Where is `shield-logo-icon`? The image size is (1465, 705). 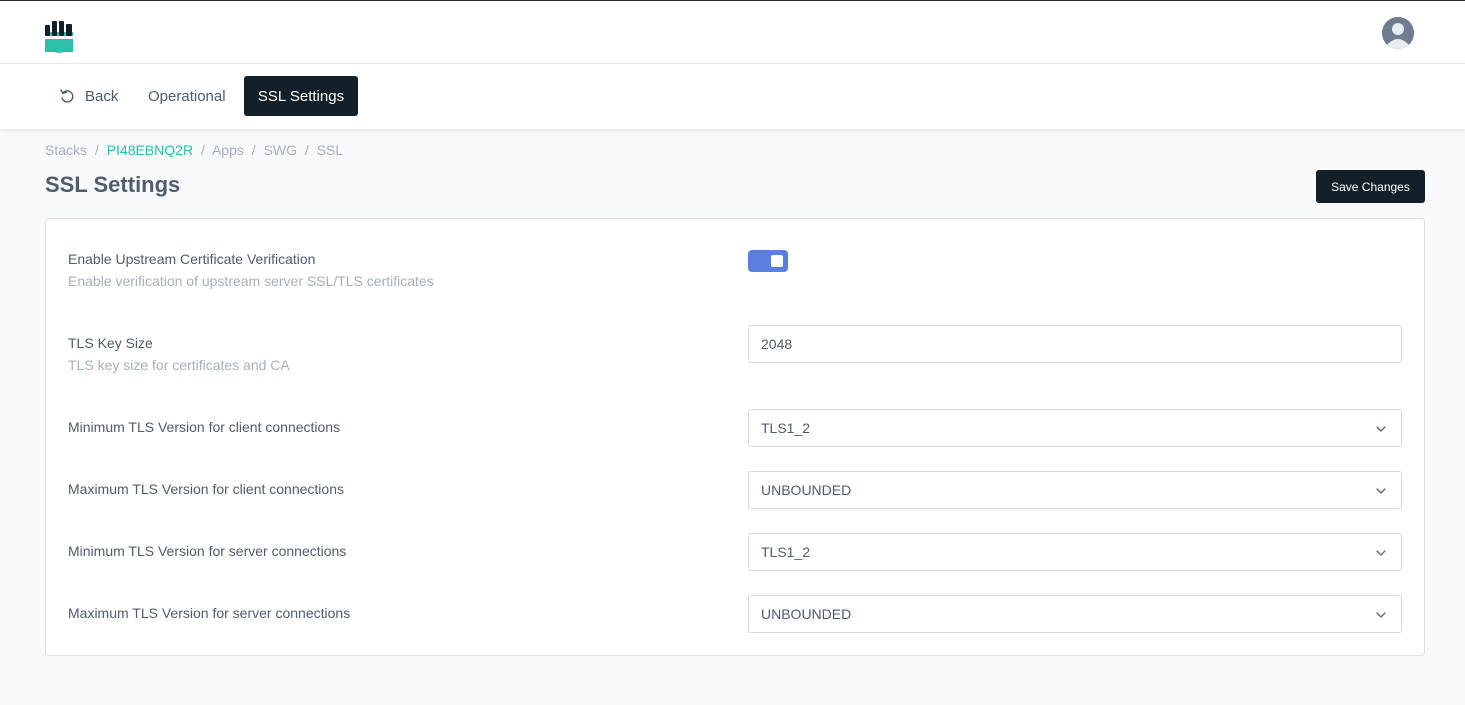
shield-logo-icon is located at coordinates (59, 36).